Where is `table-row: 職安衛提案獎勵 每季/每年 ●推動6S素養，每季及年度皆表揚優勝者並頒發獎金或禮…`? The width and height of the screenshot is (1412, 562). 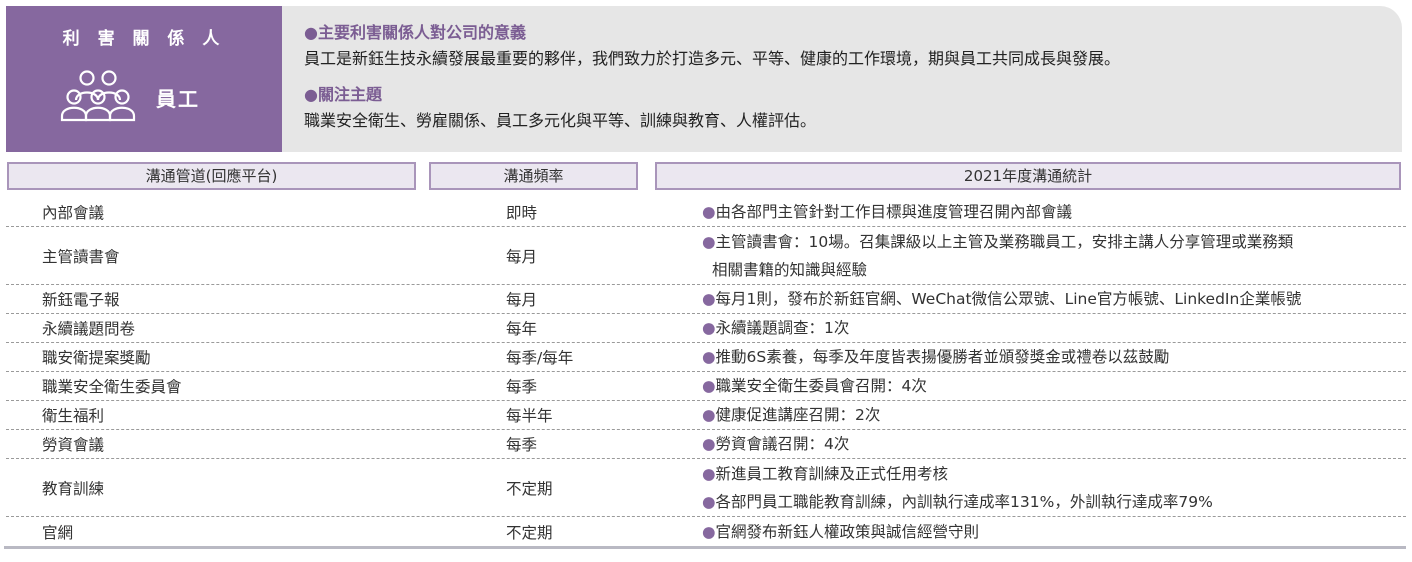
table-row: 職安衛提案獎勵 每季/每年 ●推動6S素養，每季及年度皆表揚優勝者並頒發獎金或禮… is located at coordinates (706, 357).